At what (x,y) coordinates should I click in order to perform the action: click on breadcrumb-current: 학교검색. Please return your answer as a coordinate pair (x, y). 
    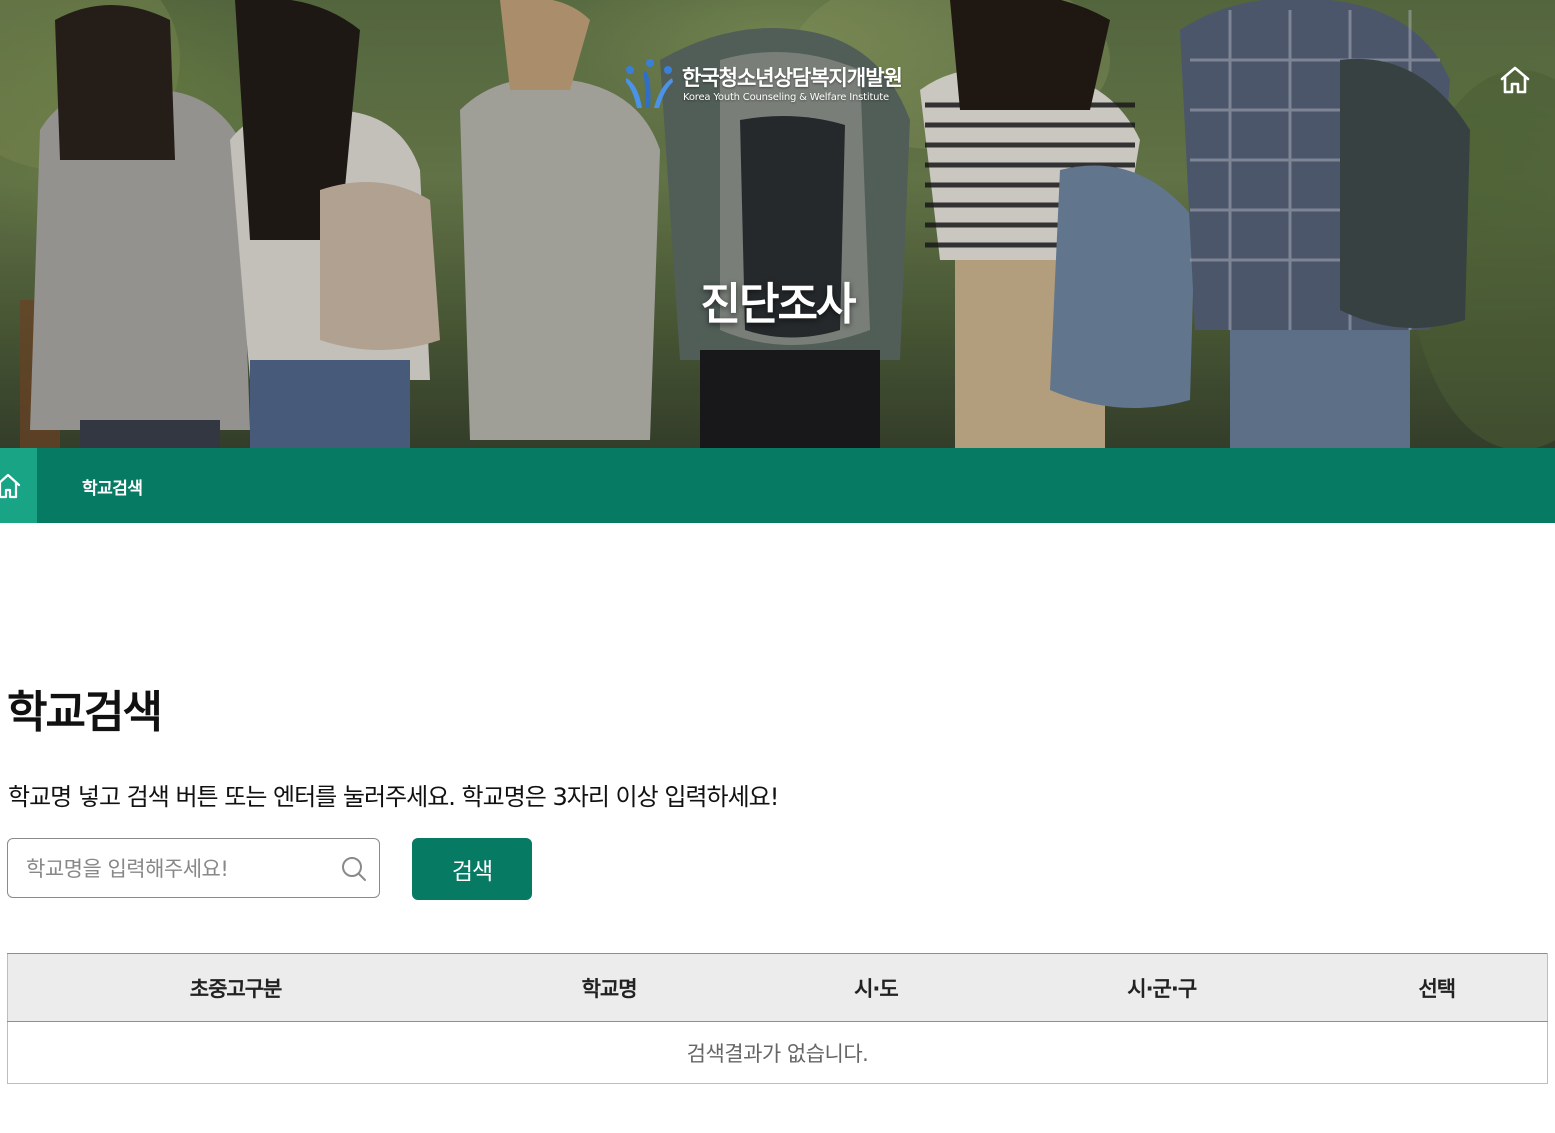
    Looking at the image, I should click on (112, 486).